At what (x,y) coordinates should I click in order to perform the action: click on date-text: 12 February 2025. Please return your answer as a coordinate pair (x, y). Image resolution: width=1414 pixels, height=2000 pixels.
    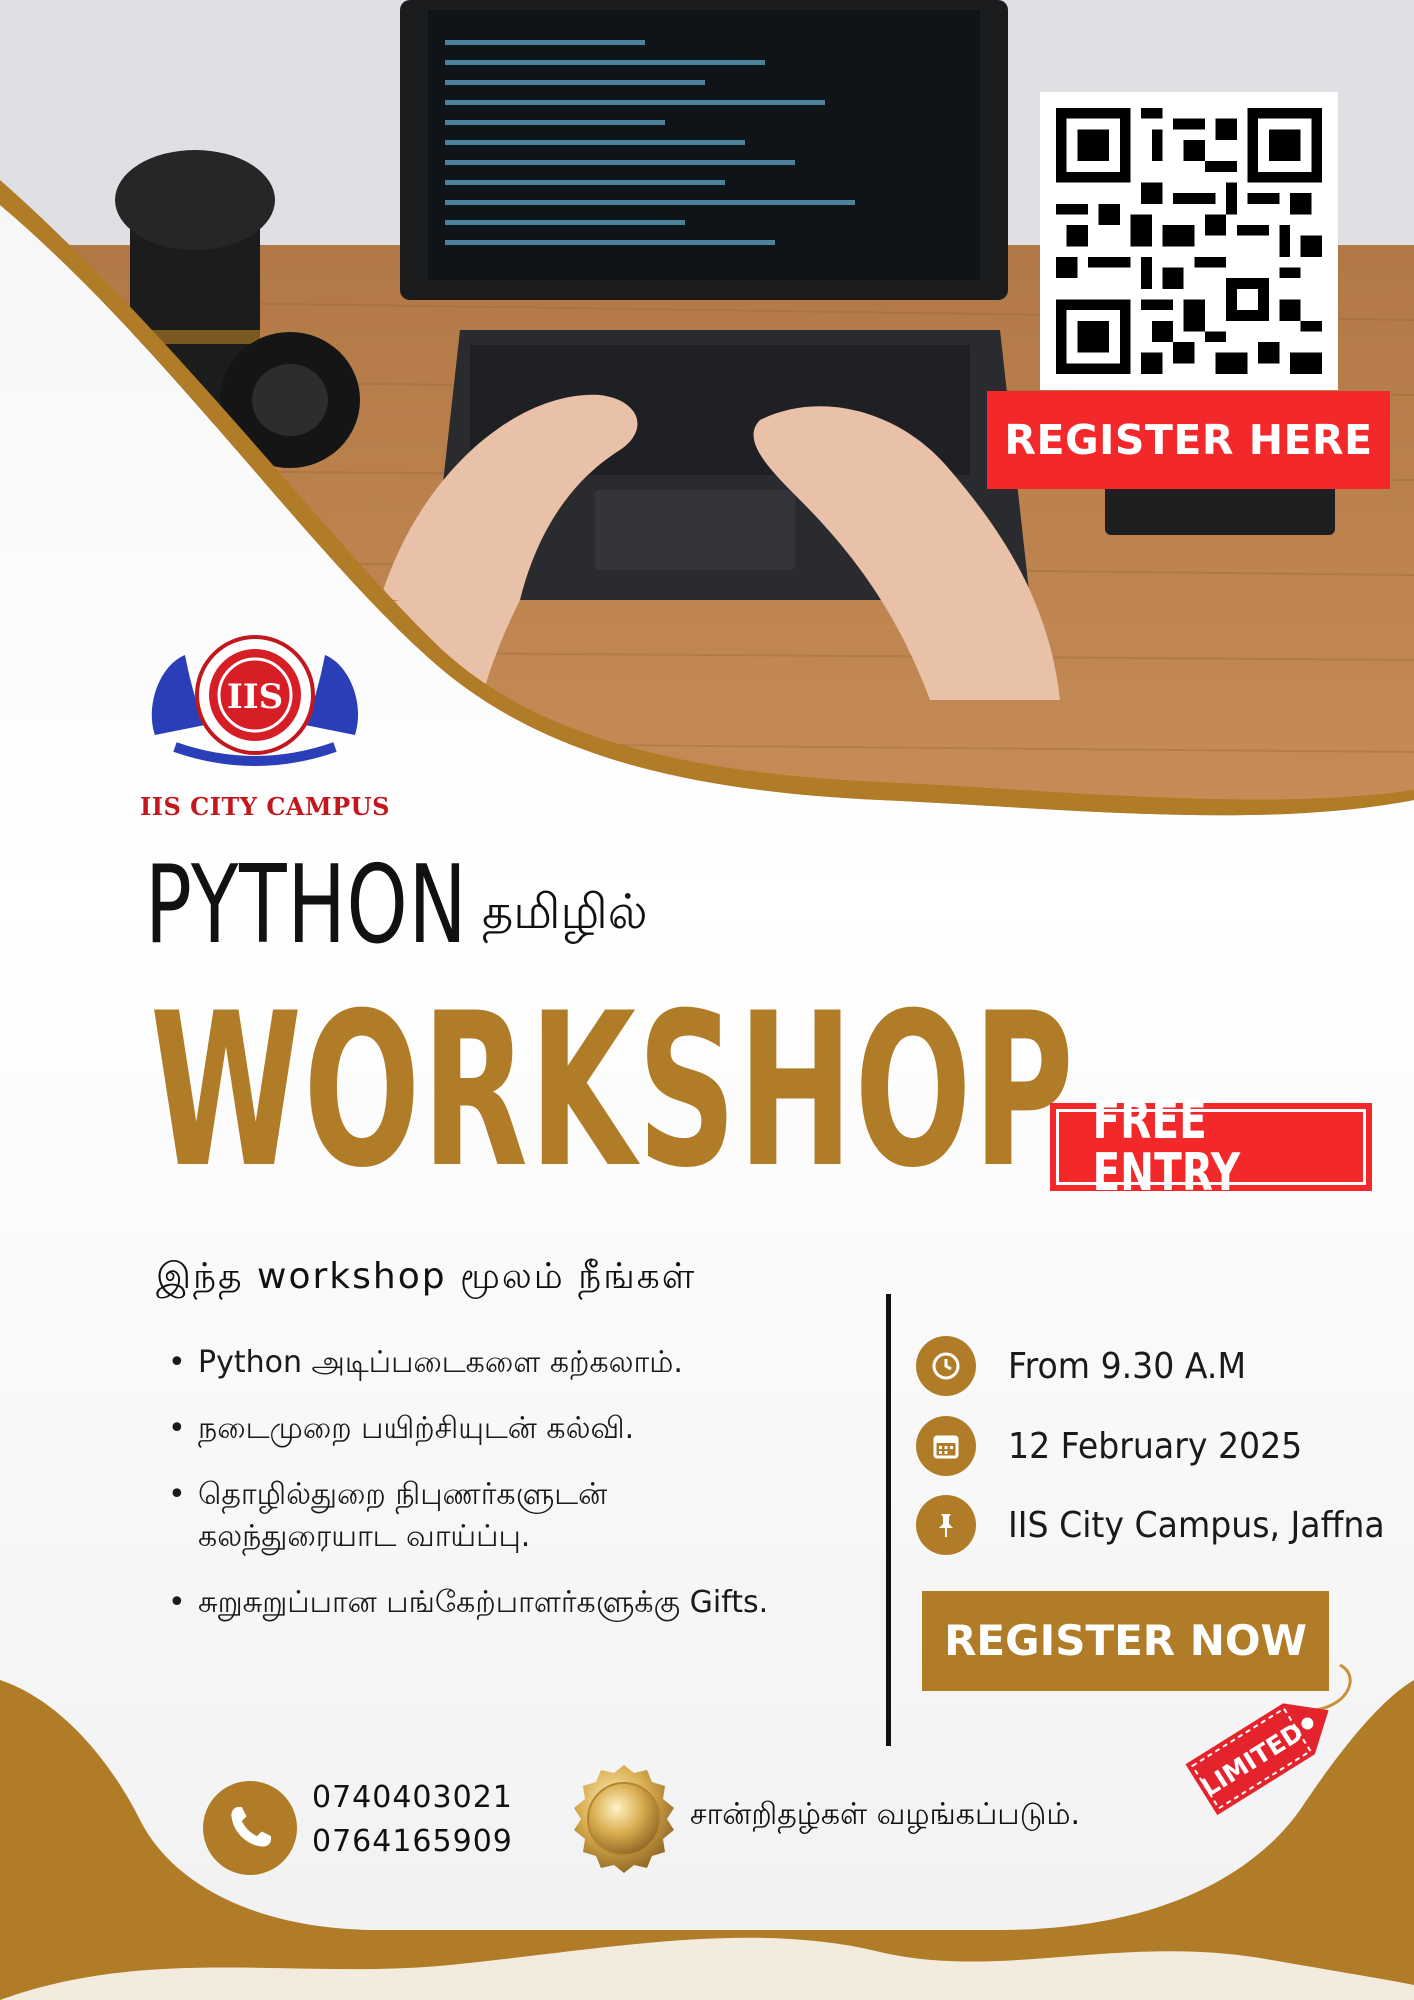
    Looking at the image, I should click on (1155, 1446).